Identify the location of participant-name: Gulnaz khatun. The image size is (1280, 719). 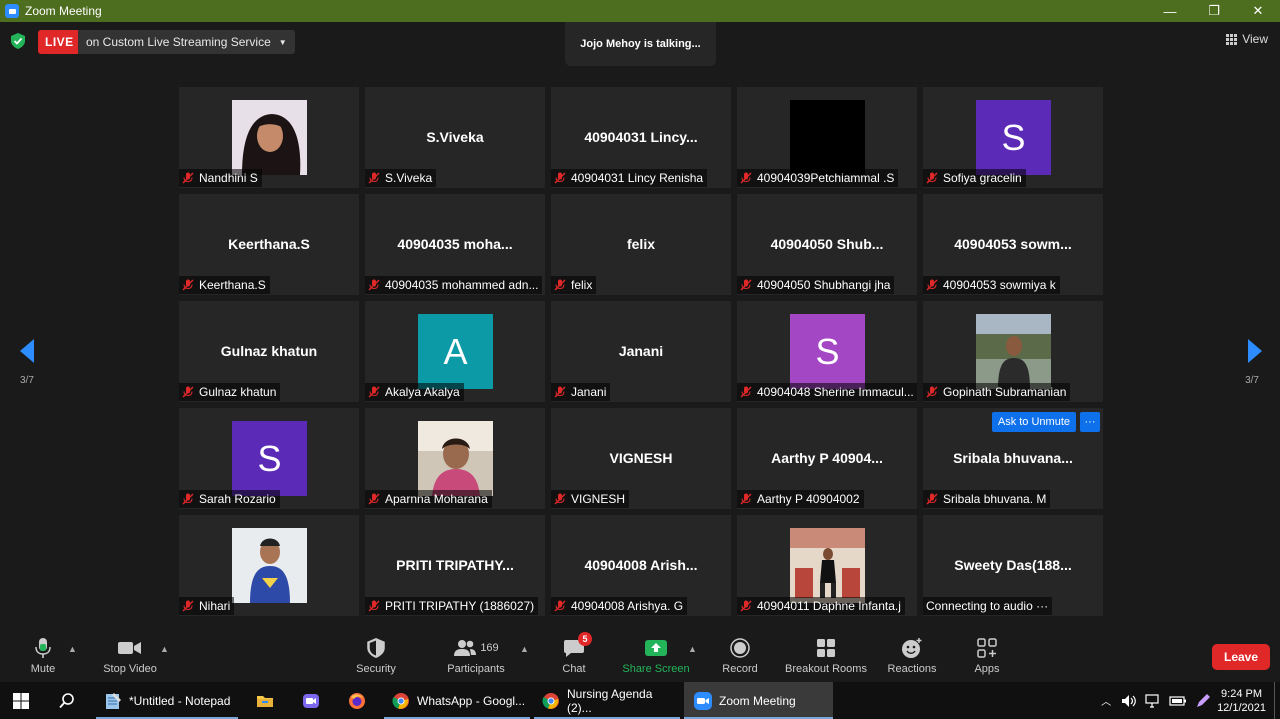
(238, 392).